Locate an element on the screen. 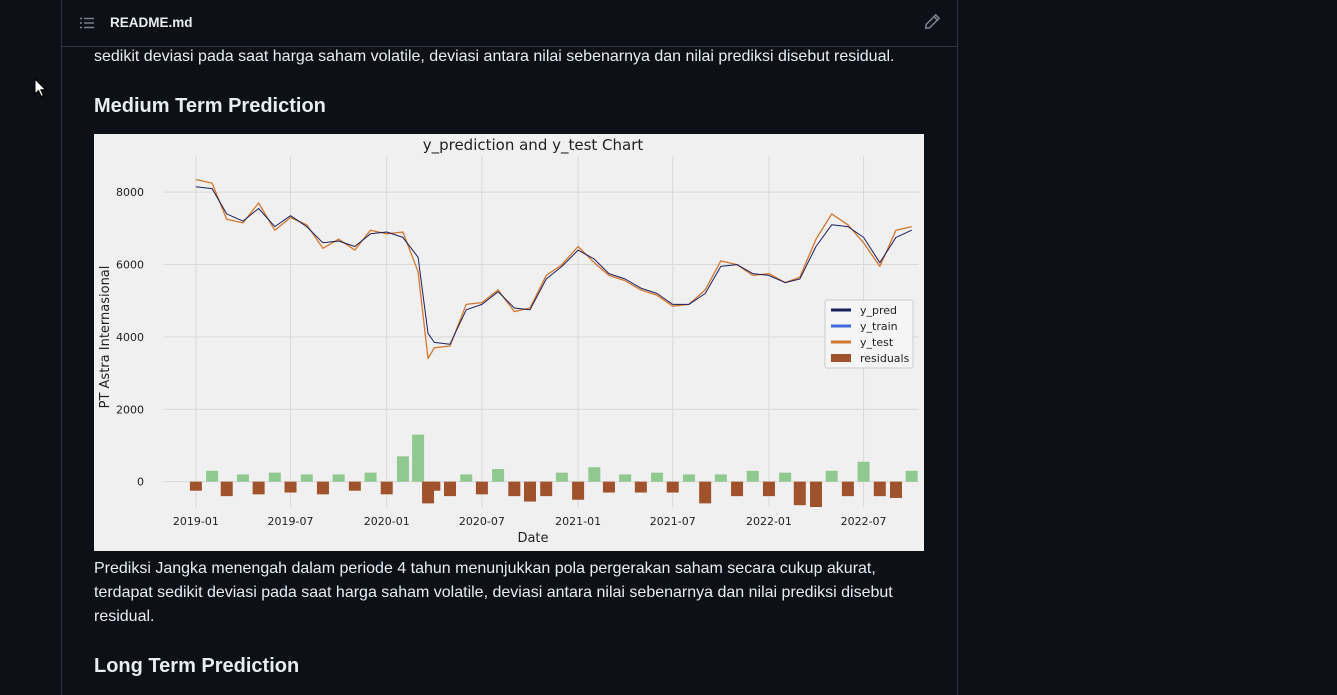 The height and width of the screenshot is (695, 1337). legend-label: y_test is located at coordinates (877, 342).